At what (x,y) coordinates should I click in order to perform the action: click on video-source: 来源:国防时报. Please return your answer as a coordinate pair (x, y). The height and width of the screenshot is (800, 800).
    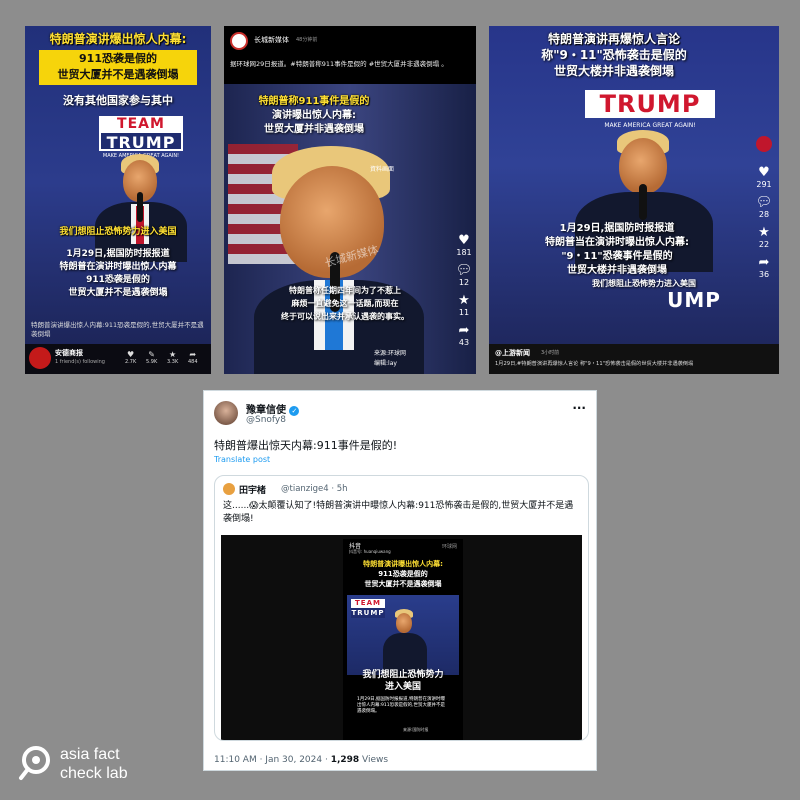
    Looking at the image, I should click on (416, 729).